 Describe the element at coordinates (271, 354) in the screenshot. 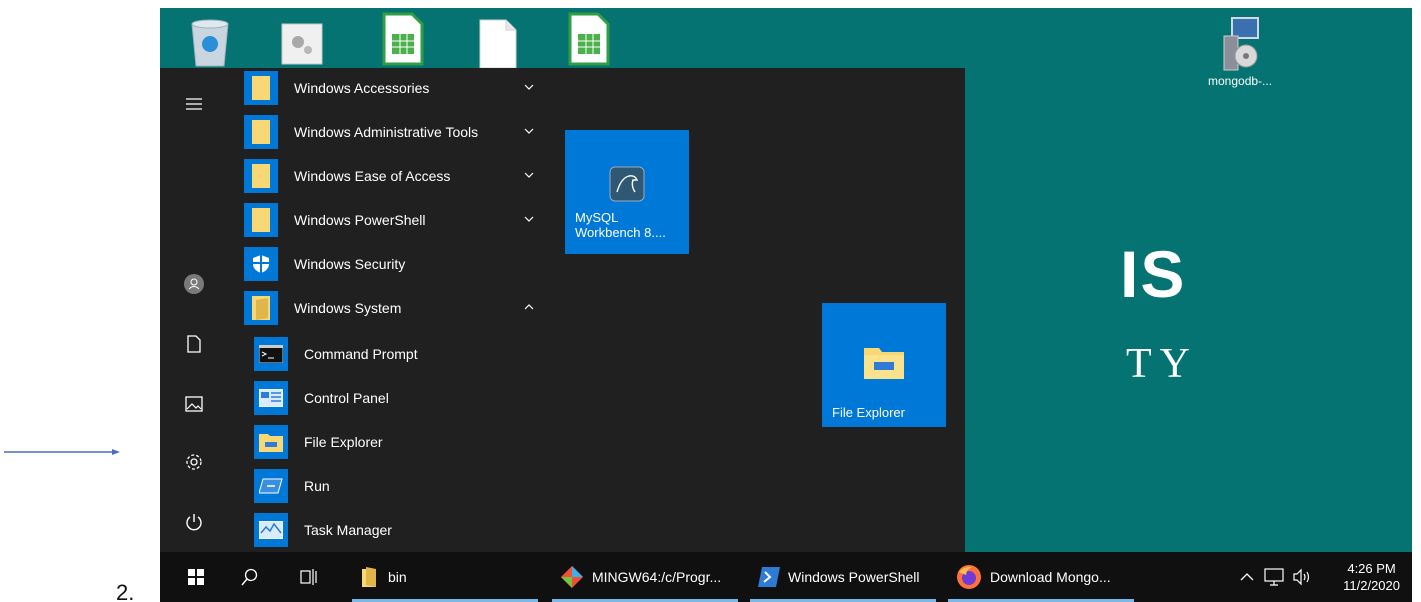

I see `cmd-icon` at that location.